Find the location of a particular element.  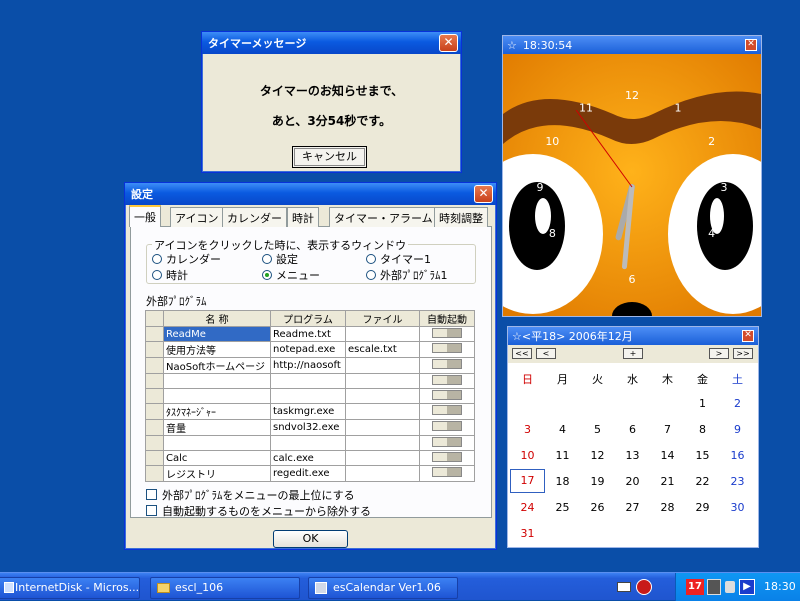

table-row: Calc calc.exe is located at coordinates (310, 458).